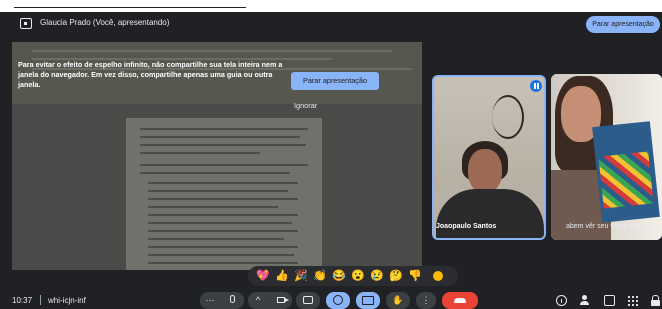 This screenshot has width=662, height=309. Describe the element at coordinates (655, 300) in the screenshot. I see `host-controls-icon` at that location.